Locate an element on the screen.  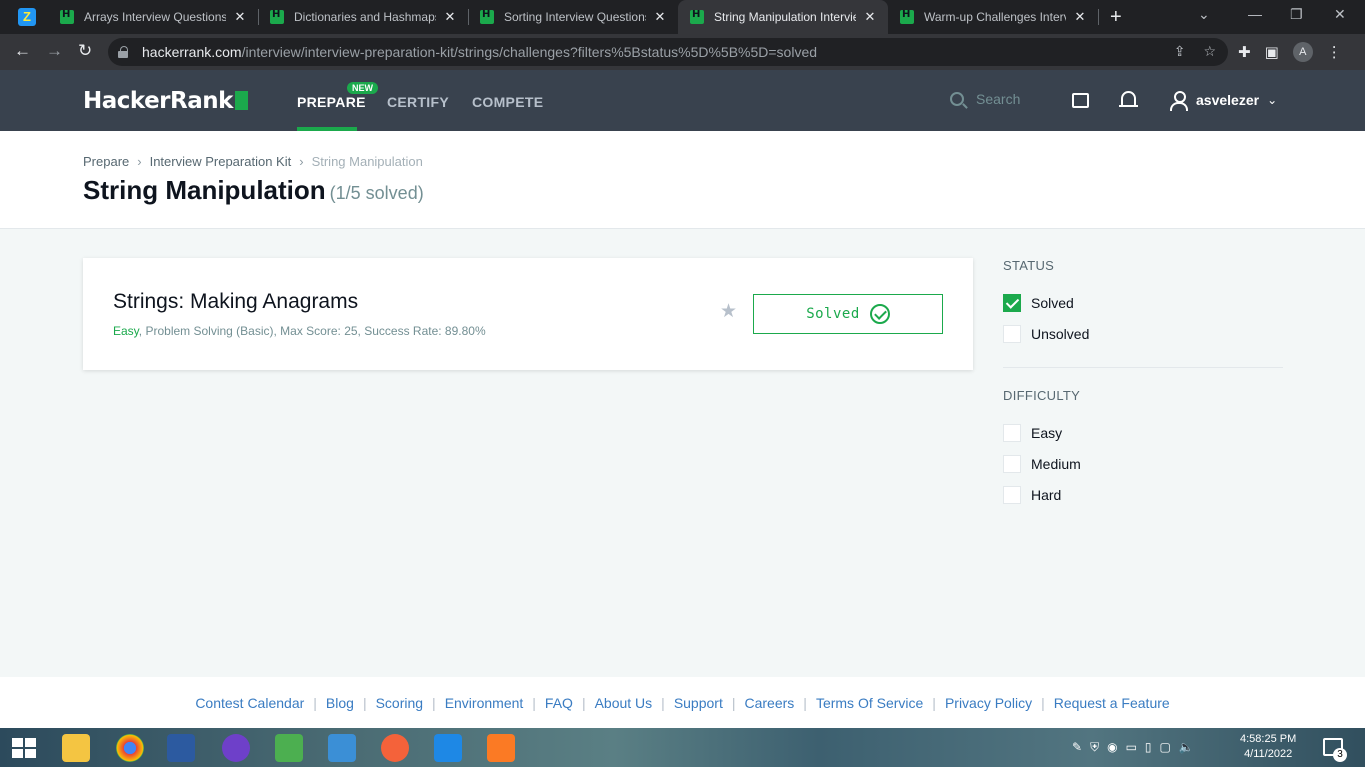
breadcrumb-prepare: Prepare is located at coordinates (106, 161).